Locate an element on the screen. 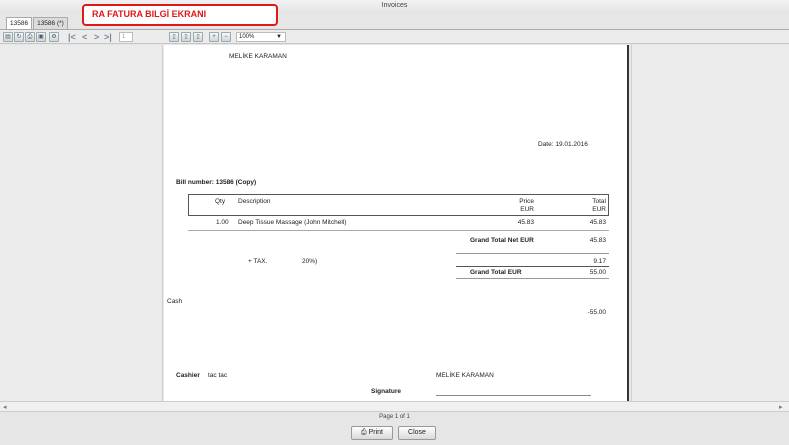 The width and height of the screenshot is (789, 445). print-button: ⎙ Print is located at coordinates (372, 433).